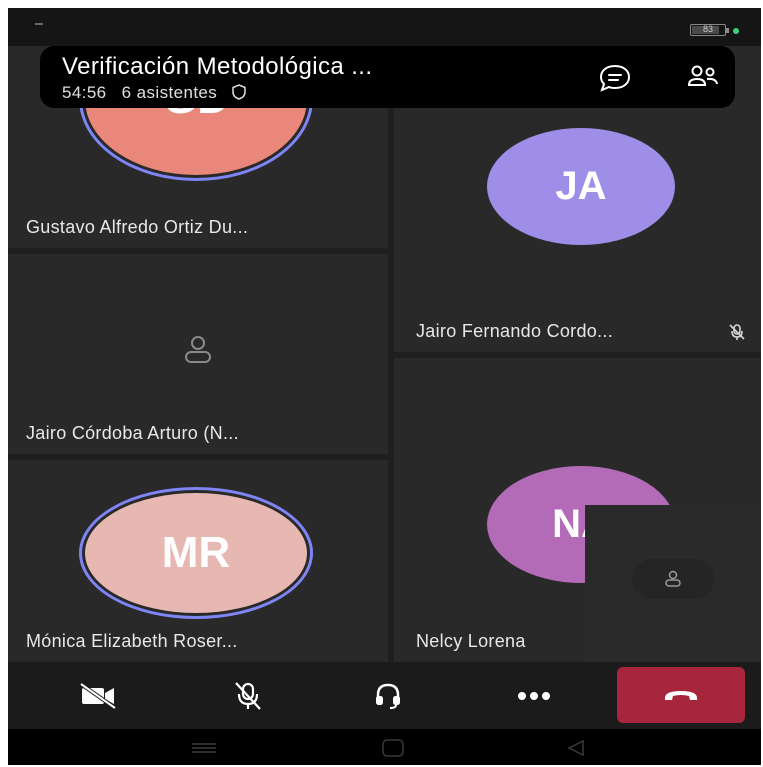 The height and width of the screenshot is (767, 763). Describe the element at coordinates (703, 78) in the screenshot. I see `participants-icon` at that location.